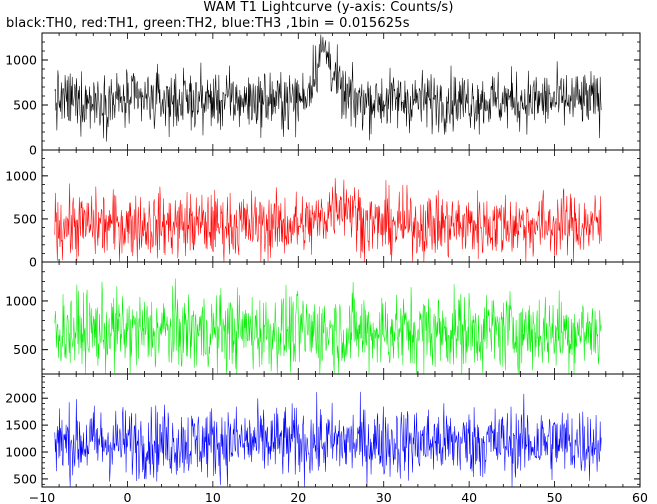 Image resolution: width=657 pixels, height=504 pixels. I want to click on x-tick-label: 0, so click(127, 497).